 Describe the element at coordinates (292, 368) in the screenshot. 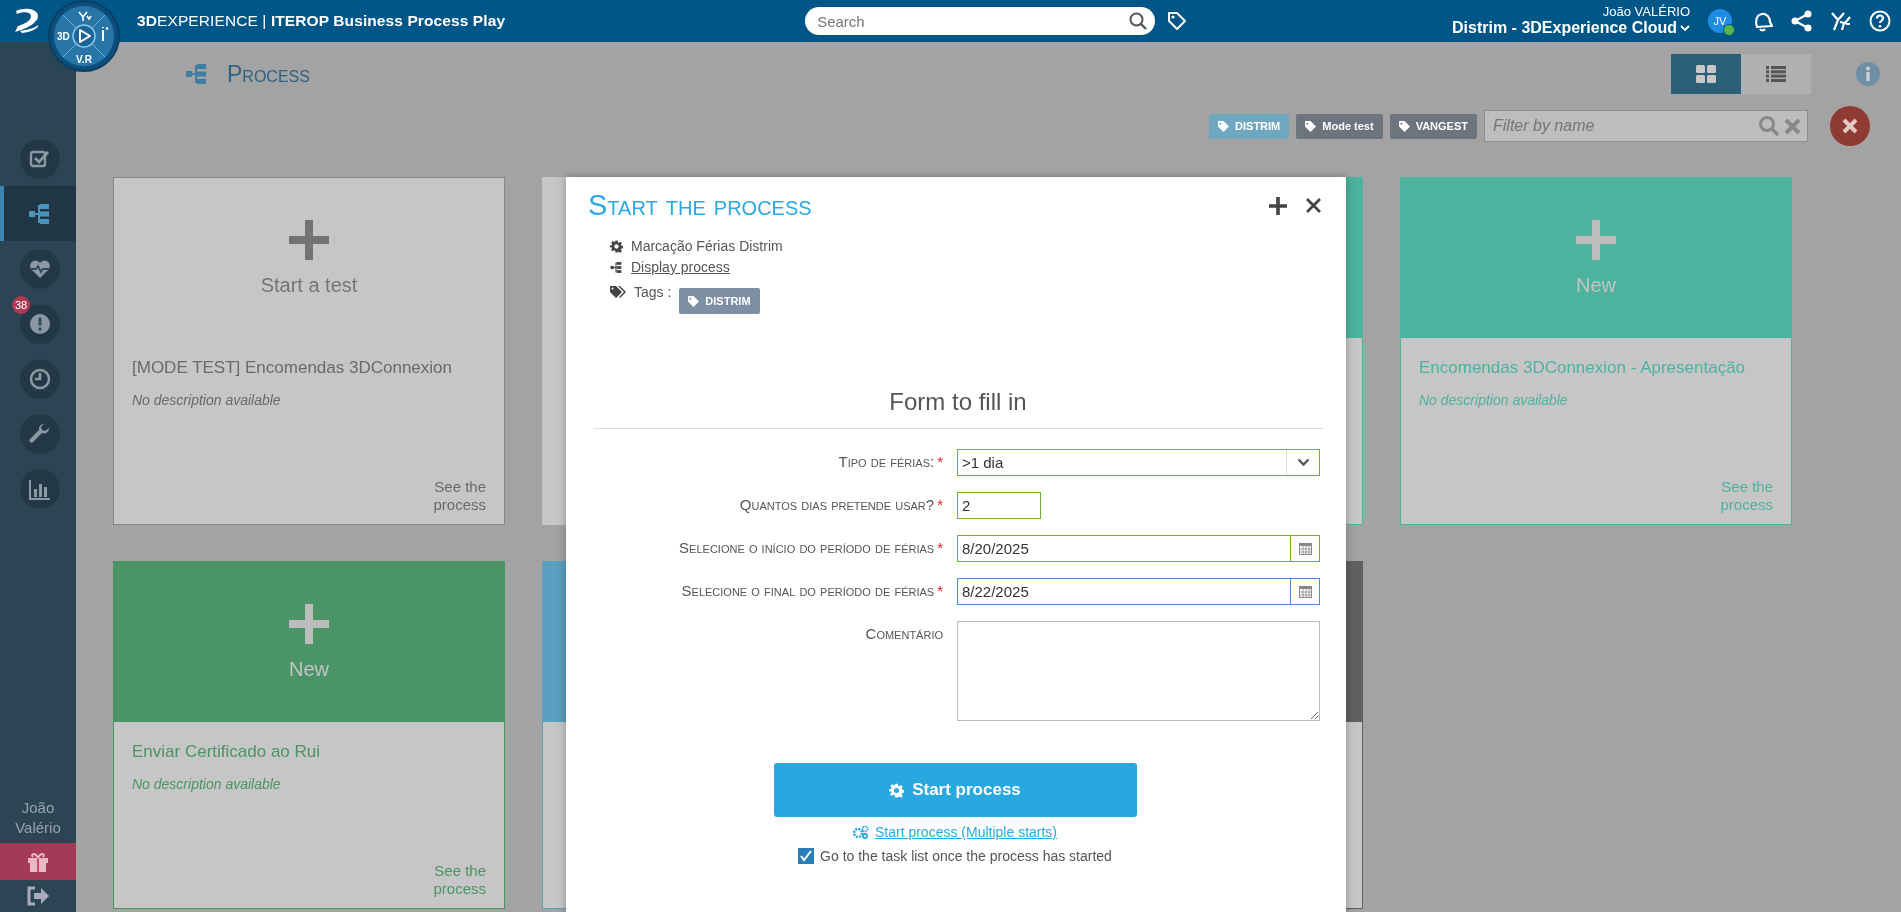

I see `card-title: [MODE TEST] Encomendas 3DConnexion` at that location.